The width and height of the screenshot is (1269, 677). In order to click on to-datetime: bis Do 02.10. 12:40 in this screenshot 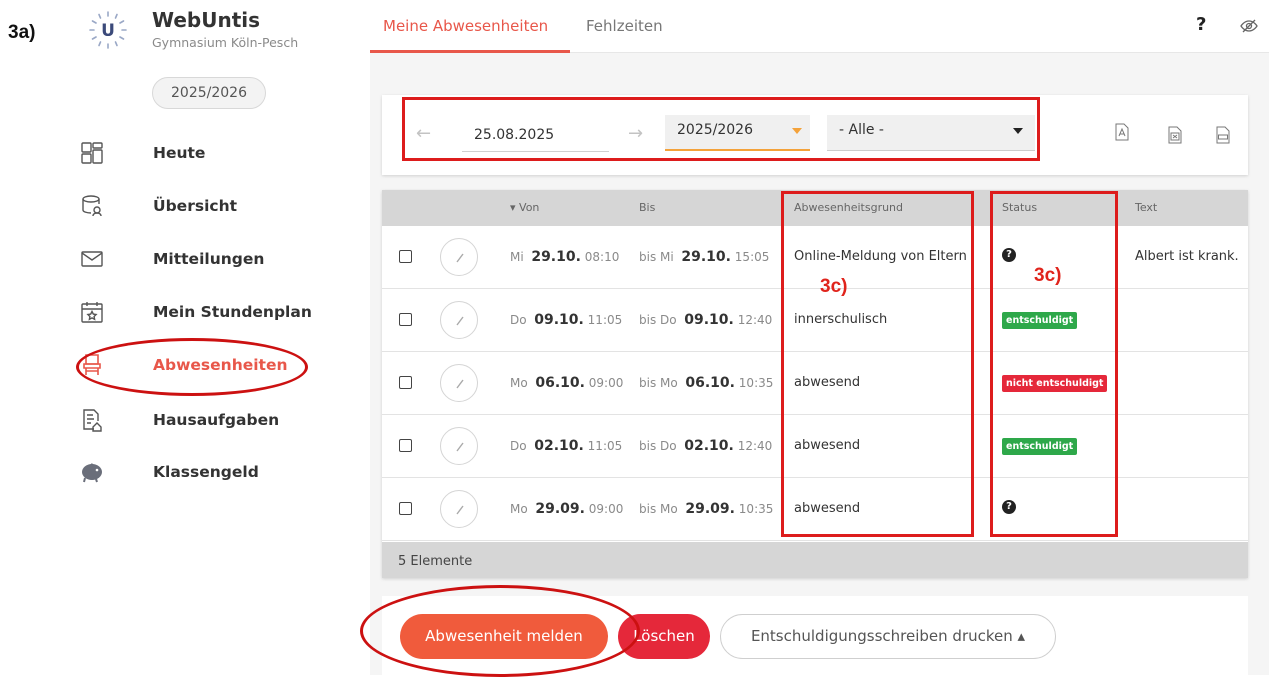, I will do `click(706, 446)`.